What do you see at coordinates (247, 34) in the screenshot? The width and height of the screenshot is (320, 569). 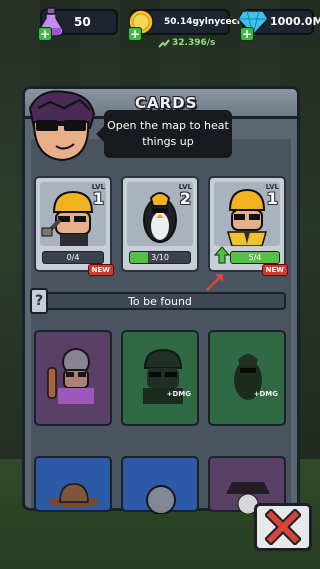 I see `add-gems-button: +` at bounding box center [247, 34].